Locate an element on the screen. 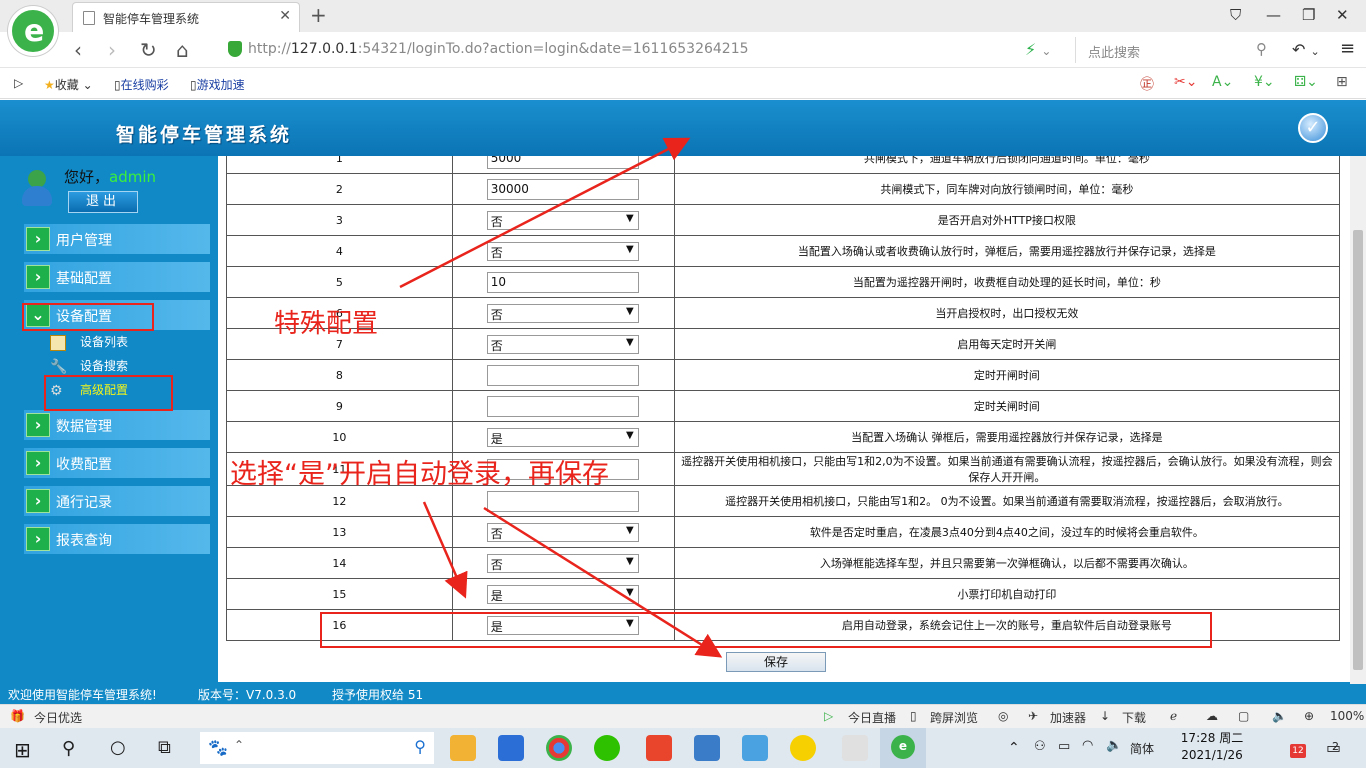  arrow-to-save is located at coordinates (603, 582).